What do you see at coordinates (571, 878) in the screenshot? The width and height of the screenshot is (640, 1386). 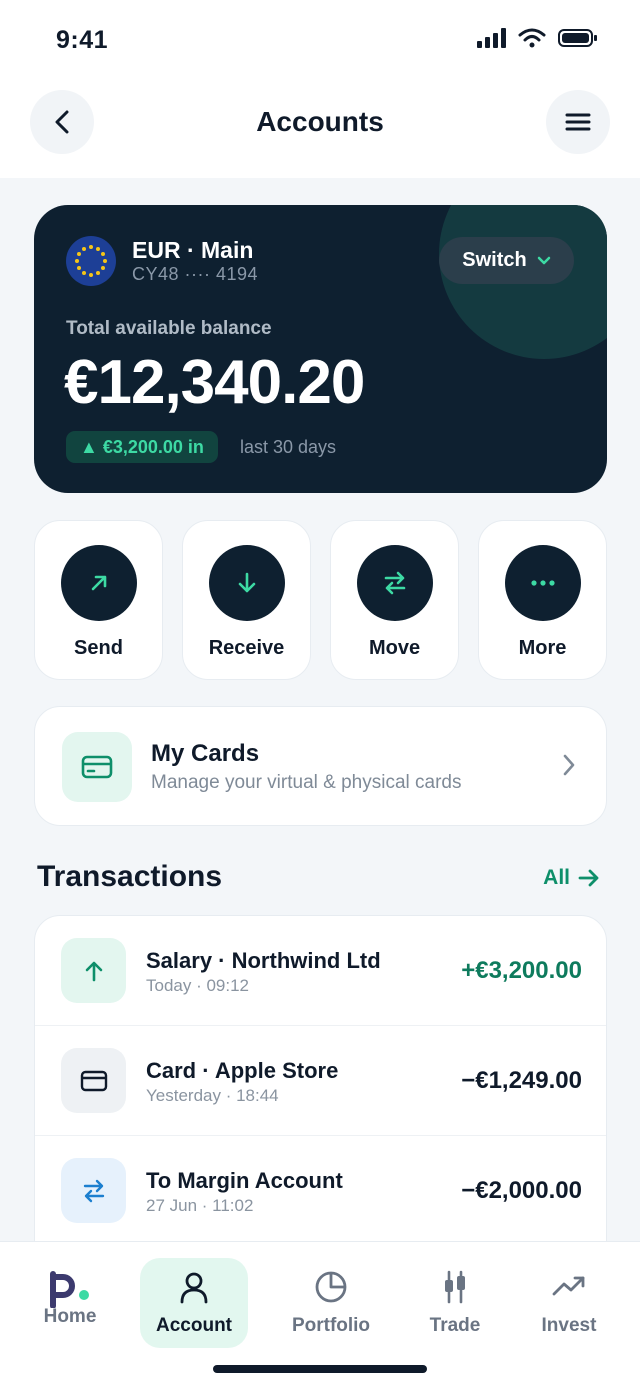 I see `all-transactions-link: All` at bounding box center [571, 878].